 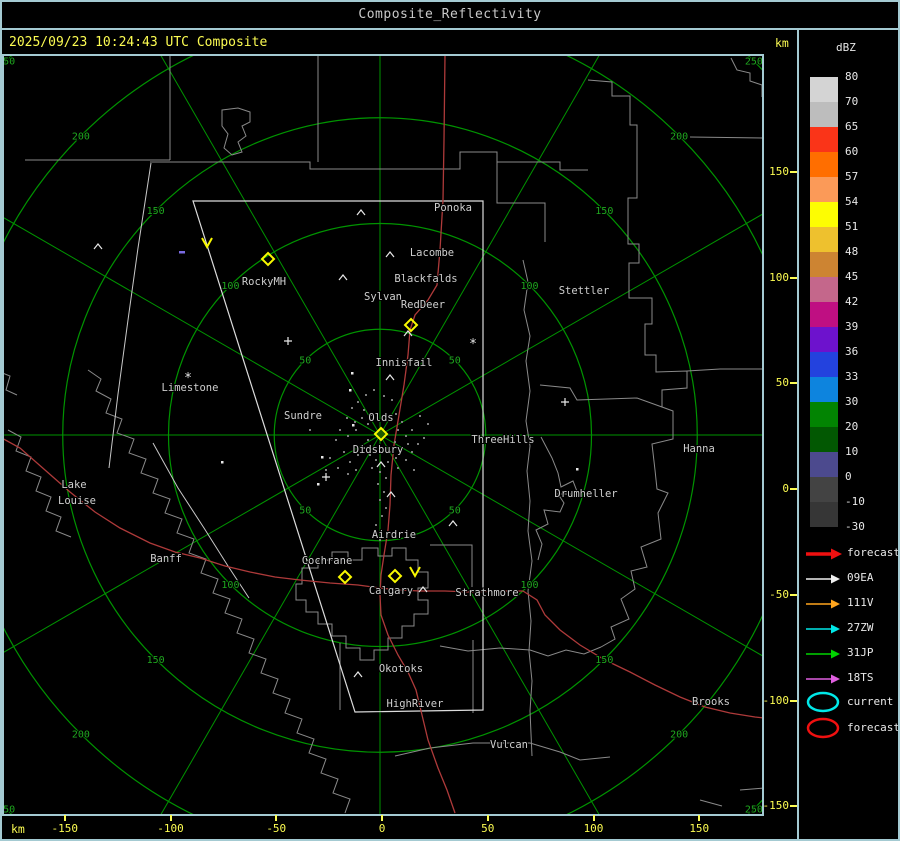 I want to click on colorbar-label: 80, so click(x=852, y=76).